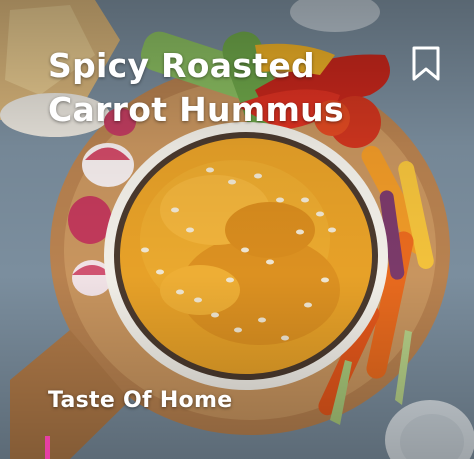 This screenshot has height=459, width=474. What do you see at coordinates (181, 65) in the screenshot?
I see `recipe-title-line-1: Spicy Roasted` at bounding box center [181, 65].